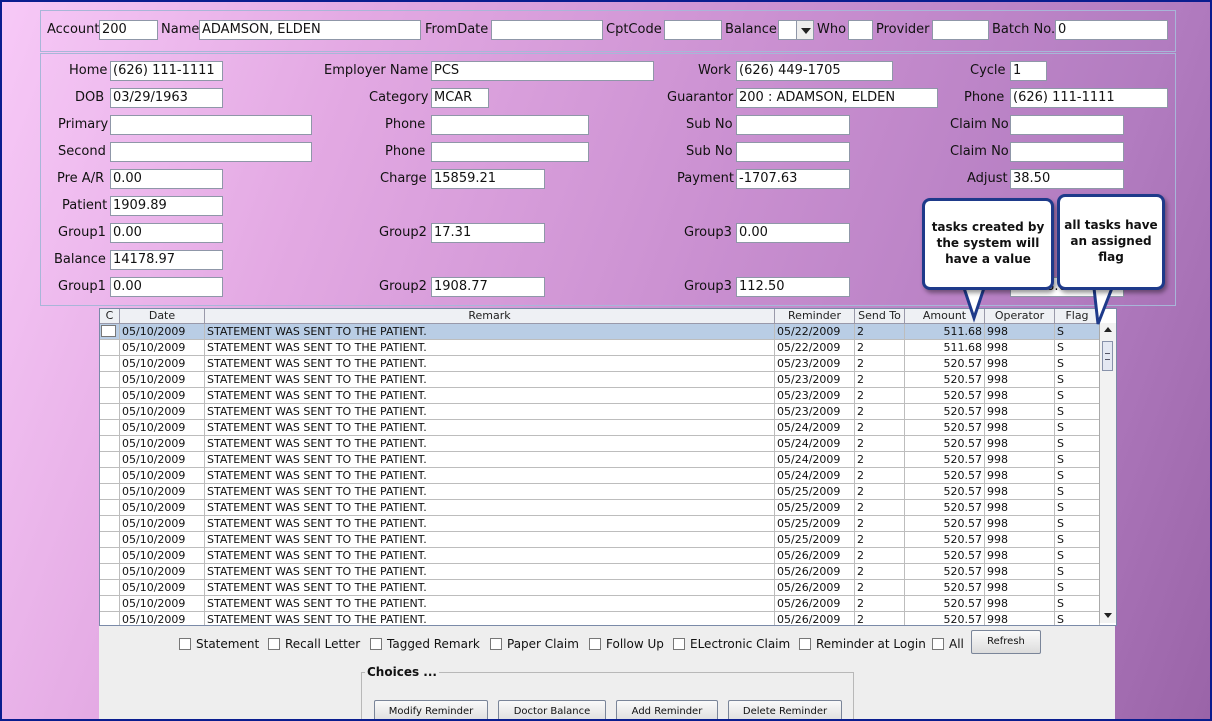  What do you see at coordinates (1111, 30) in the screenshot?
I see `batch-field: 0` at bounding box center [1111, 30].